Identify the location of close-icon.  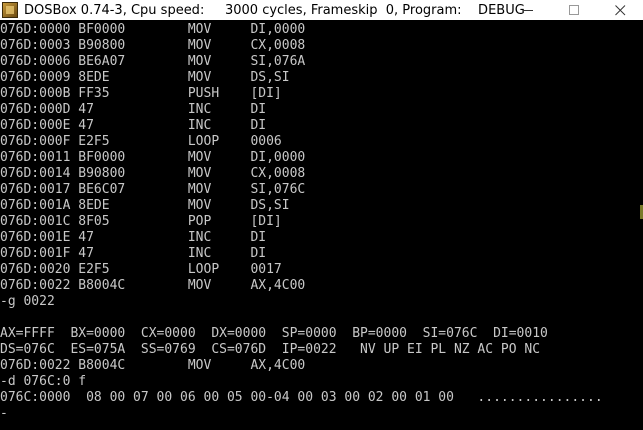
(619, 9).